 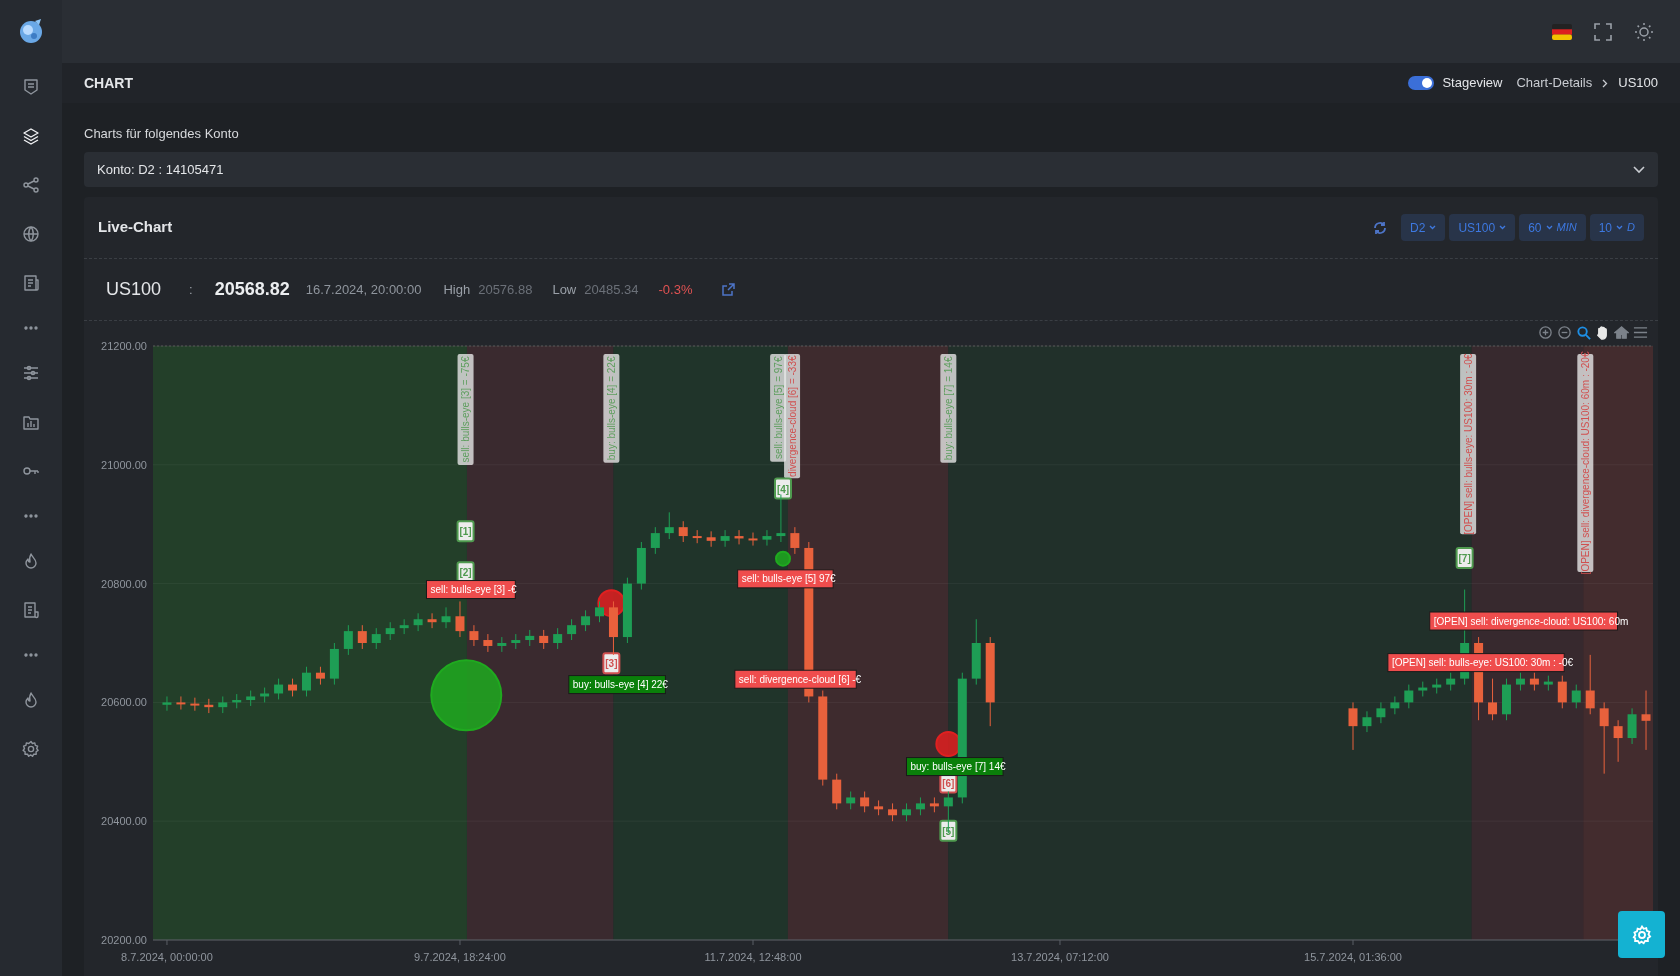 I want to click on vertical-signal-label: buy: bulls-eye [4] = 22€, so click(x=611, y=408).